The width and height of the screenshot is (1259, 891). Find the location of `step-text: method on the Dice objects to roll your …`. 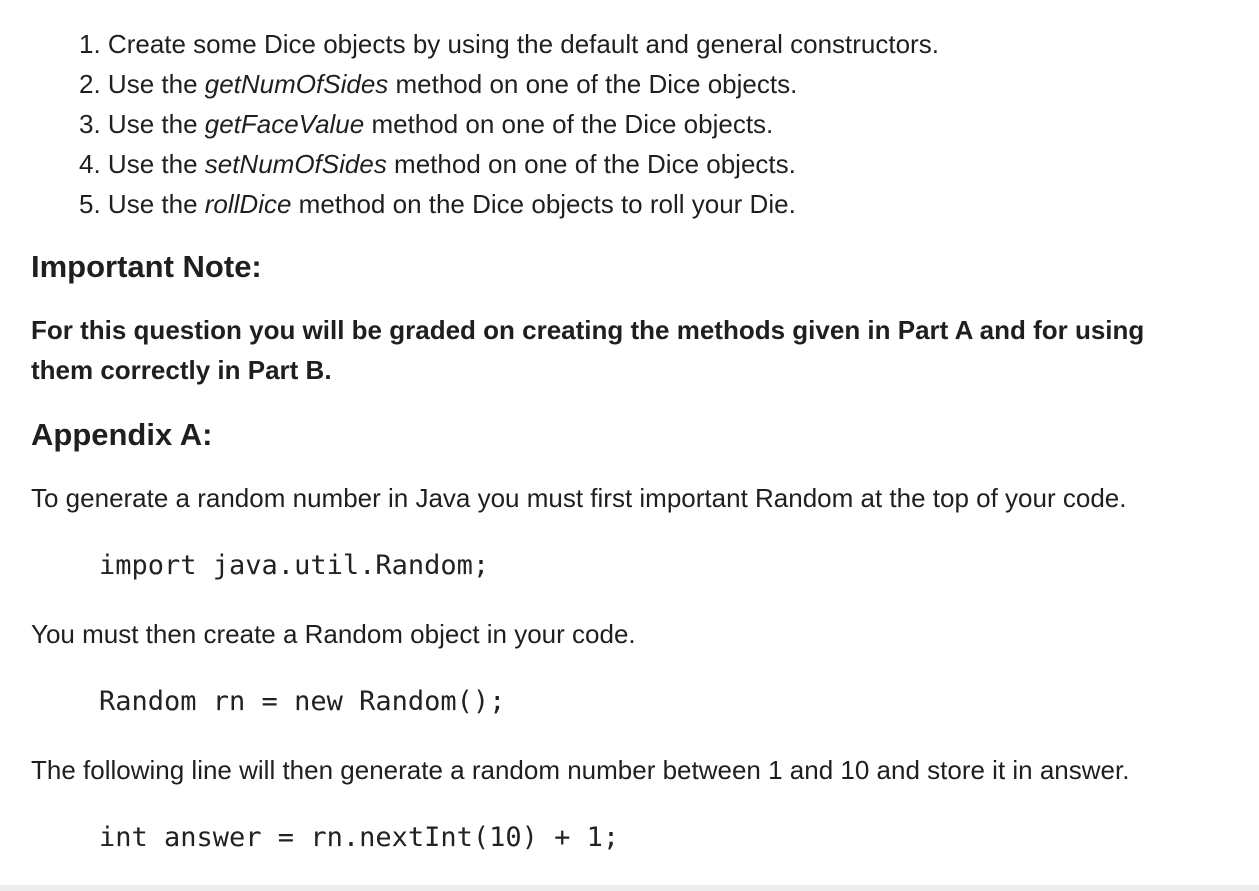

step-text: method on the Dice objects to roll your … is located at coordinates (543, 204).